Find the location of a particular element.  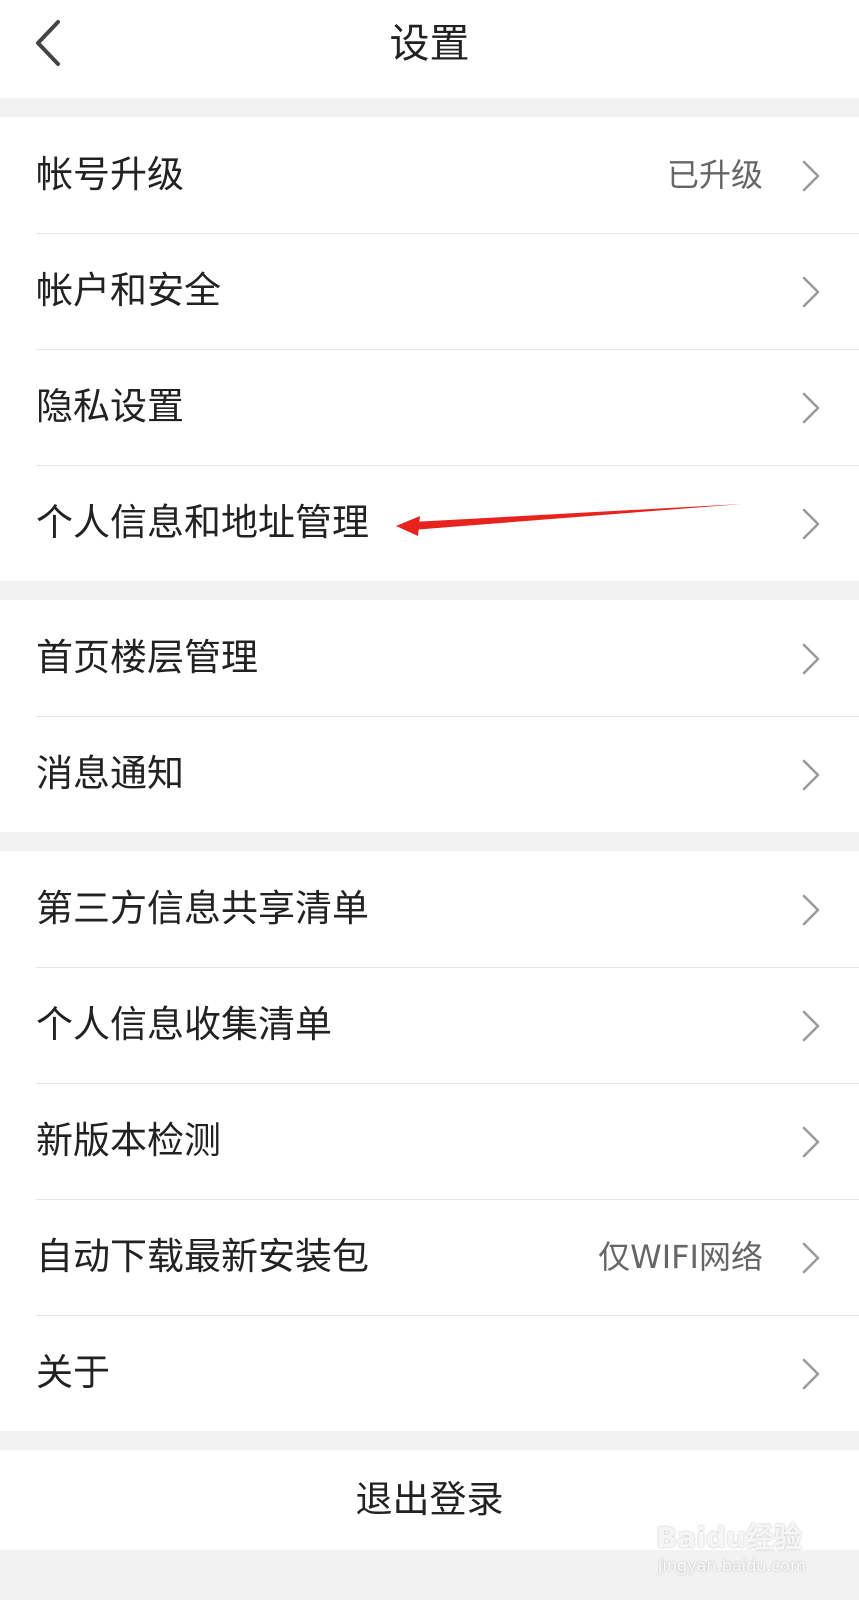

settings-item-info-collection: 个人信息收集清单 is located at coordinates (429, 1025).